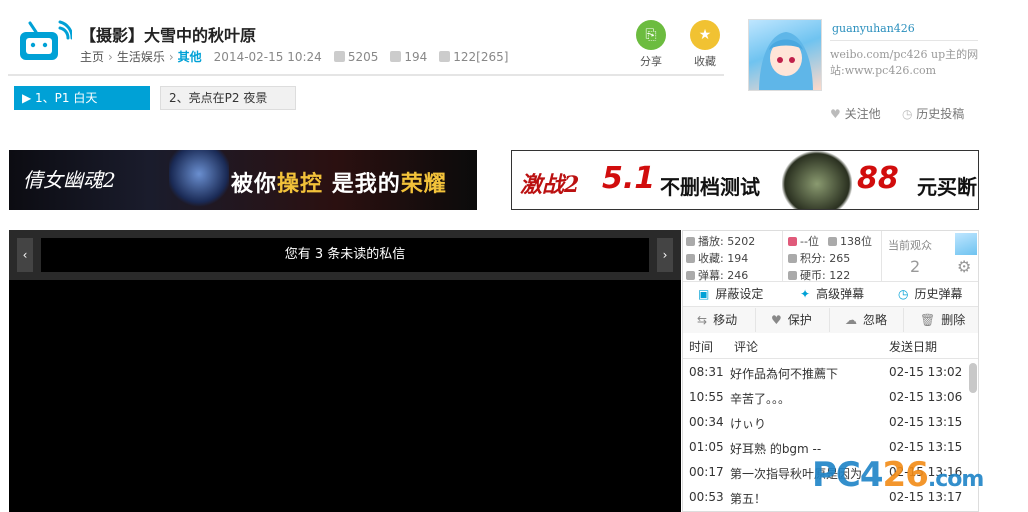 The height and width of the screenshot is (512, 1028). What do you see at coordinates (933, 113) in the screenshot?
I see `history-uploads-link: ◷ 历史投稿` at bounding box center [933, 113].